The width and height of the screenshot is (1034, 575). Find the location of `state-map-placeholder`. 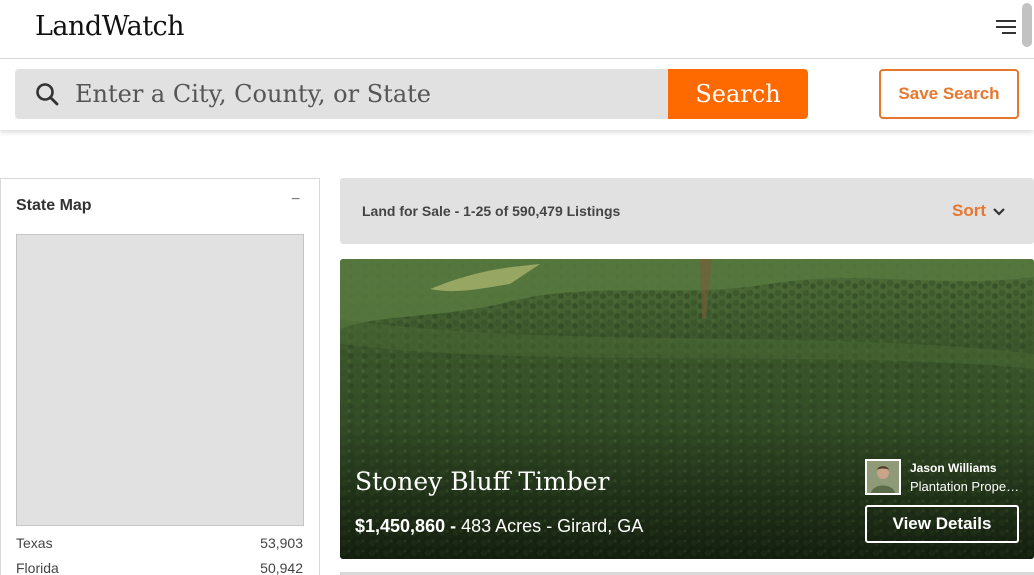

state-map-placeholder is located at coordinates (160, 380).